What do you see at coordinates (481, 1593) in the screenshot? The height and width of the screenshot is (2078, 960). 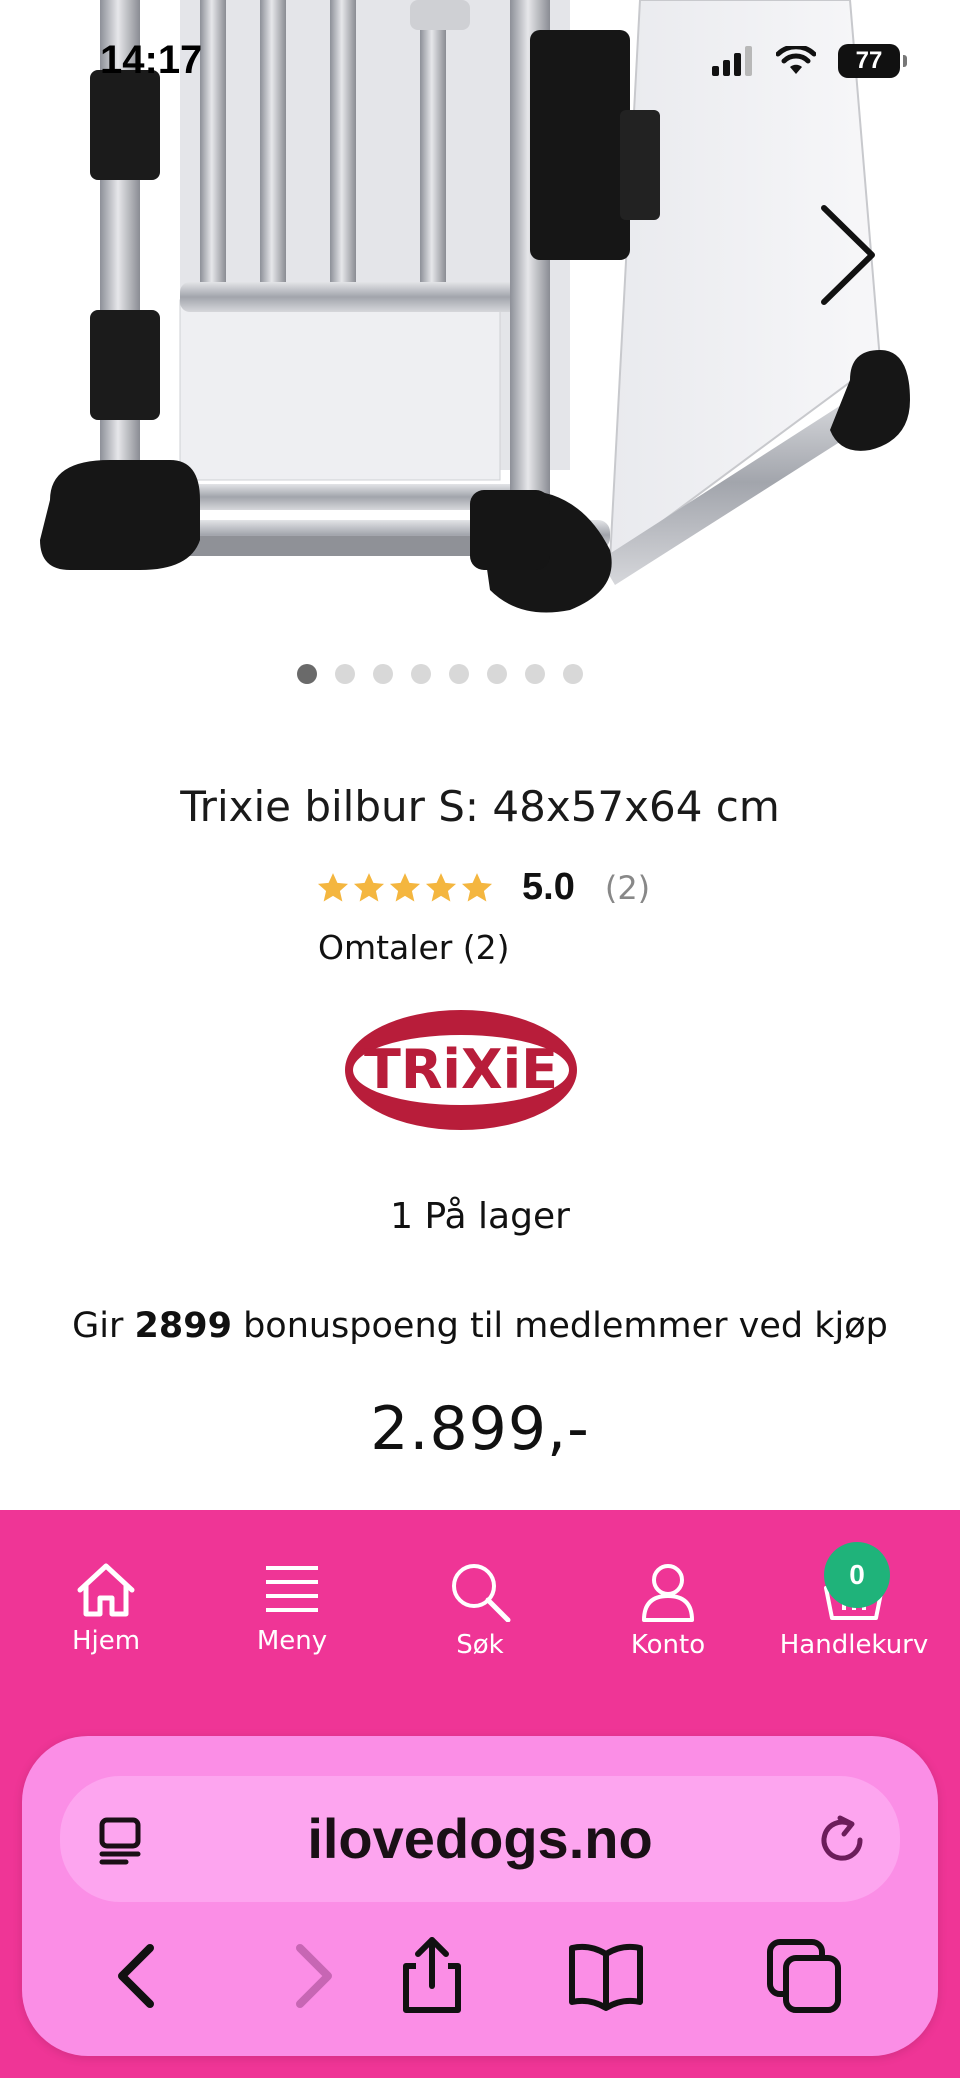 I see `search-icon` at bounding box center [481, 1593].